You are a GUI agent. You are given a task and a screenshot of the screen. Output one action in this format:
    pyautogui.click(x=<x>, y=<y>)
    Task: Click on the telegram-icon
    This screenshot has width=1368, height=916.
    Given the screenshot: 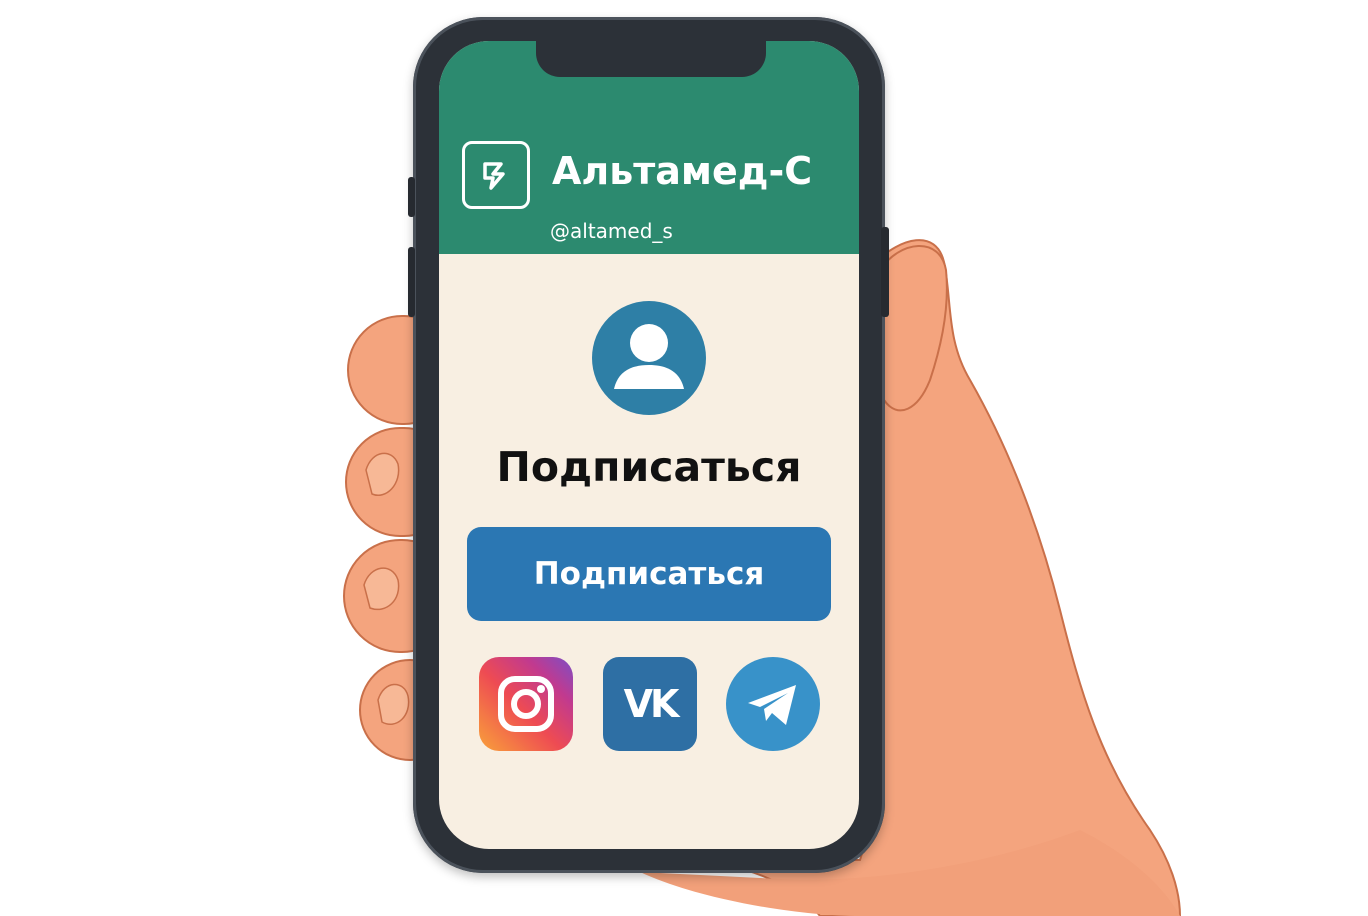 What is the action you would take?
    pyautogui.click(x=773, y=704)
    